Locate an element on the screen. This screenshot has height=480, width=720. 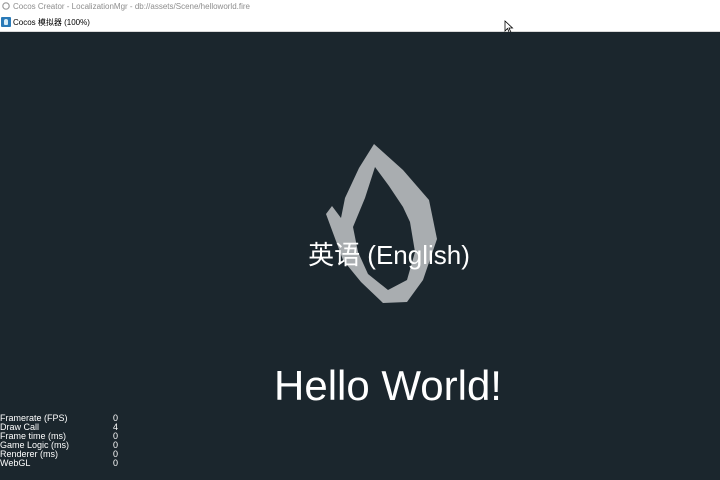
stat-row-webgl: WebGL 0 is located at coordinates (65, 463).